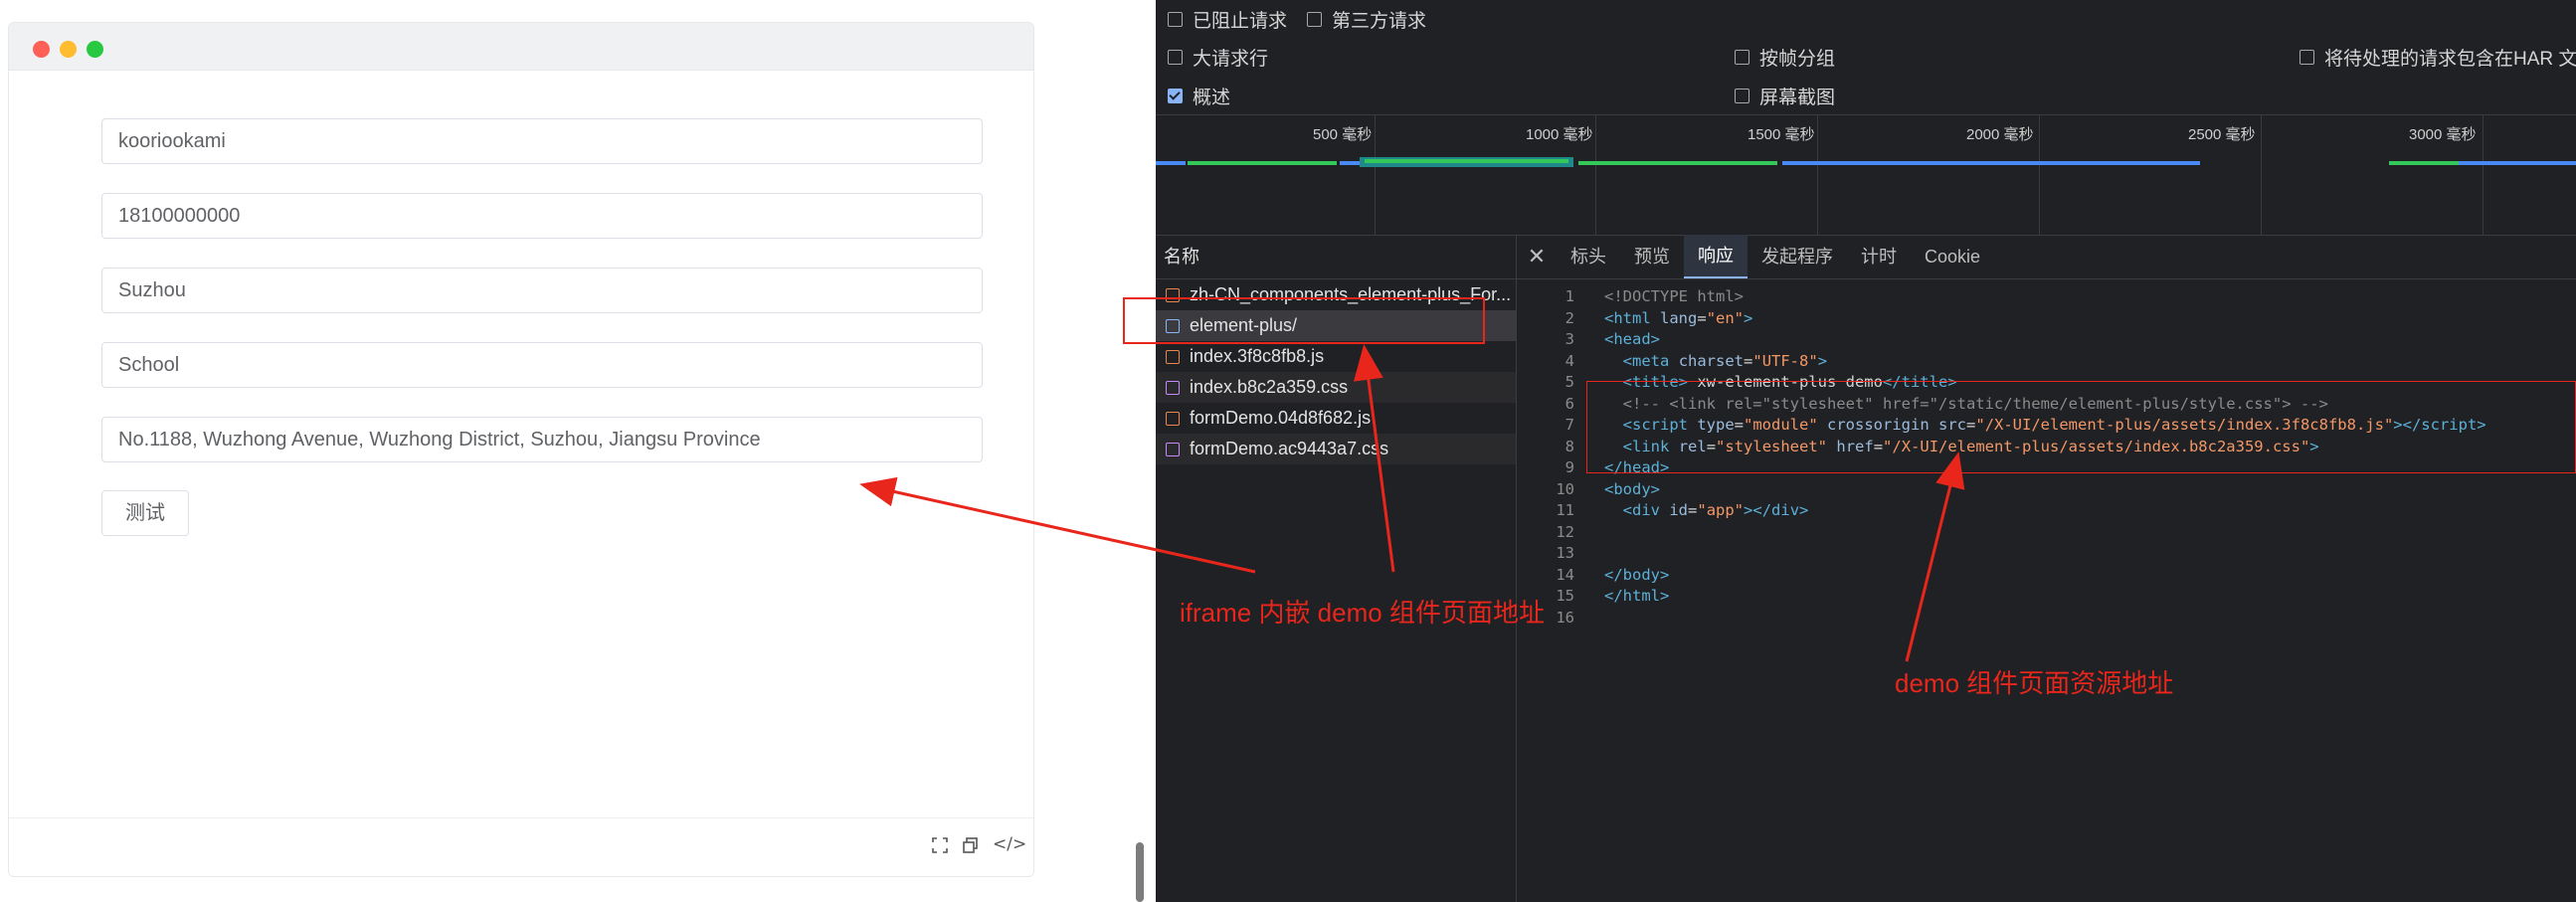 This screenshot has width=2576, height=902. I want to click on code-line: <!DOCTYPE html>, so click(1674, 296).